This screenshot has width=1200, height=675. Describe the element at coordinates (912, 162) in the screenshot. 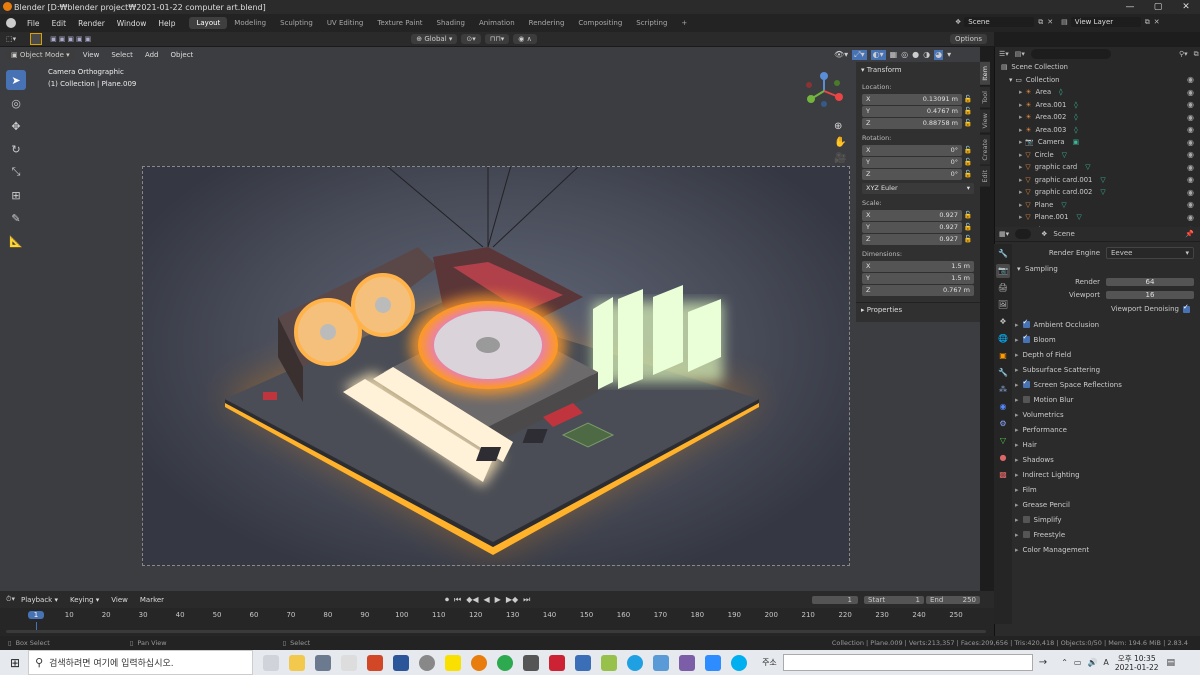

I see `rotation-y-field: Y 0°` at that location.